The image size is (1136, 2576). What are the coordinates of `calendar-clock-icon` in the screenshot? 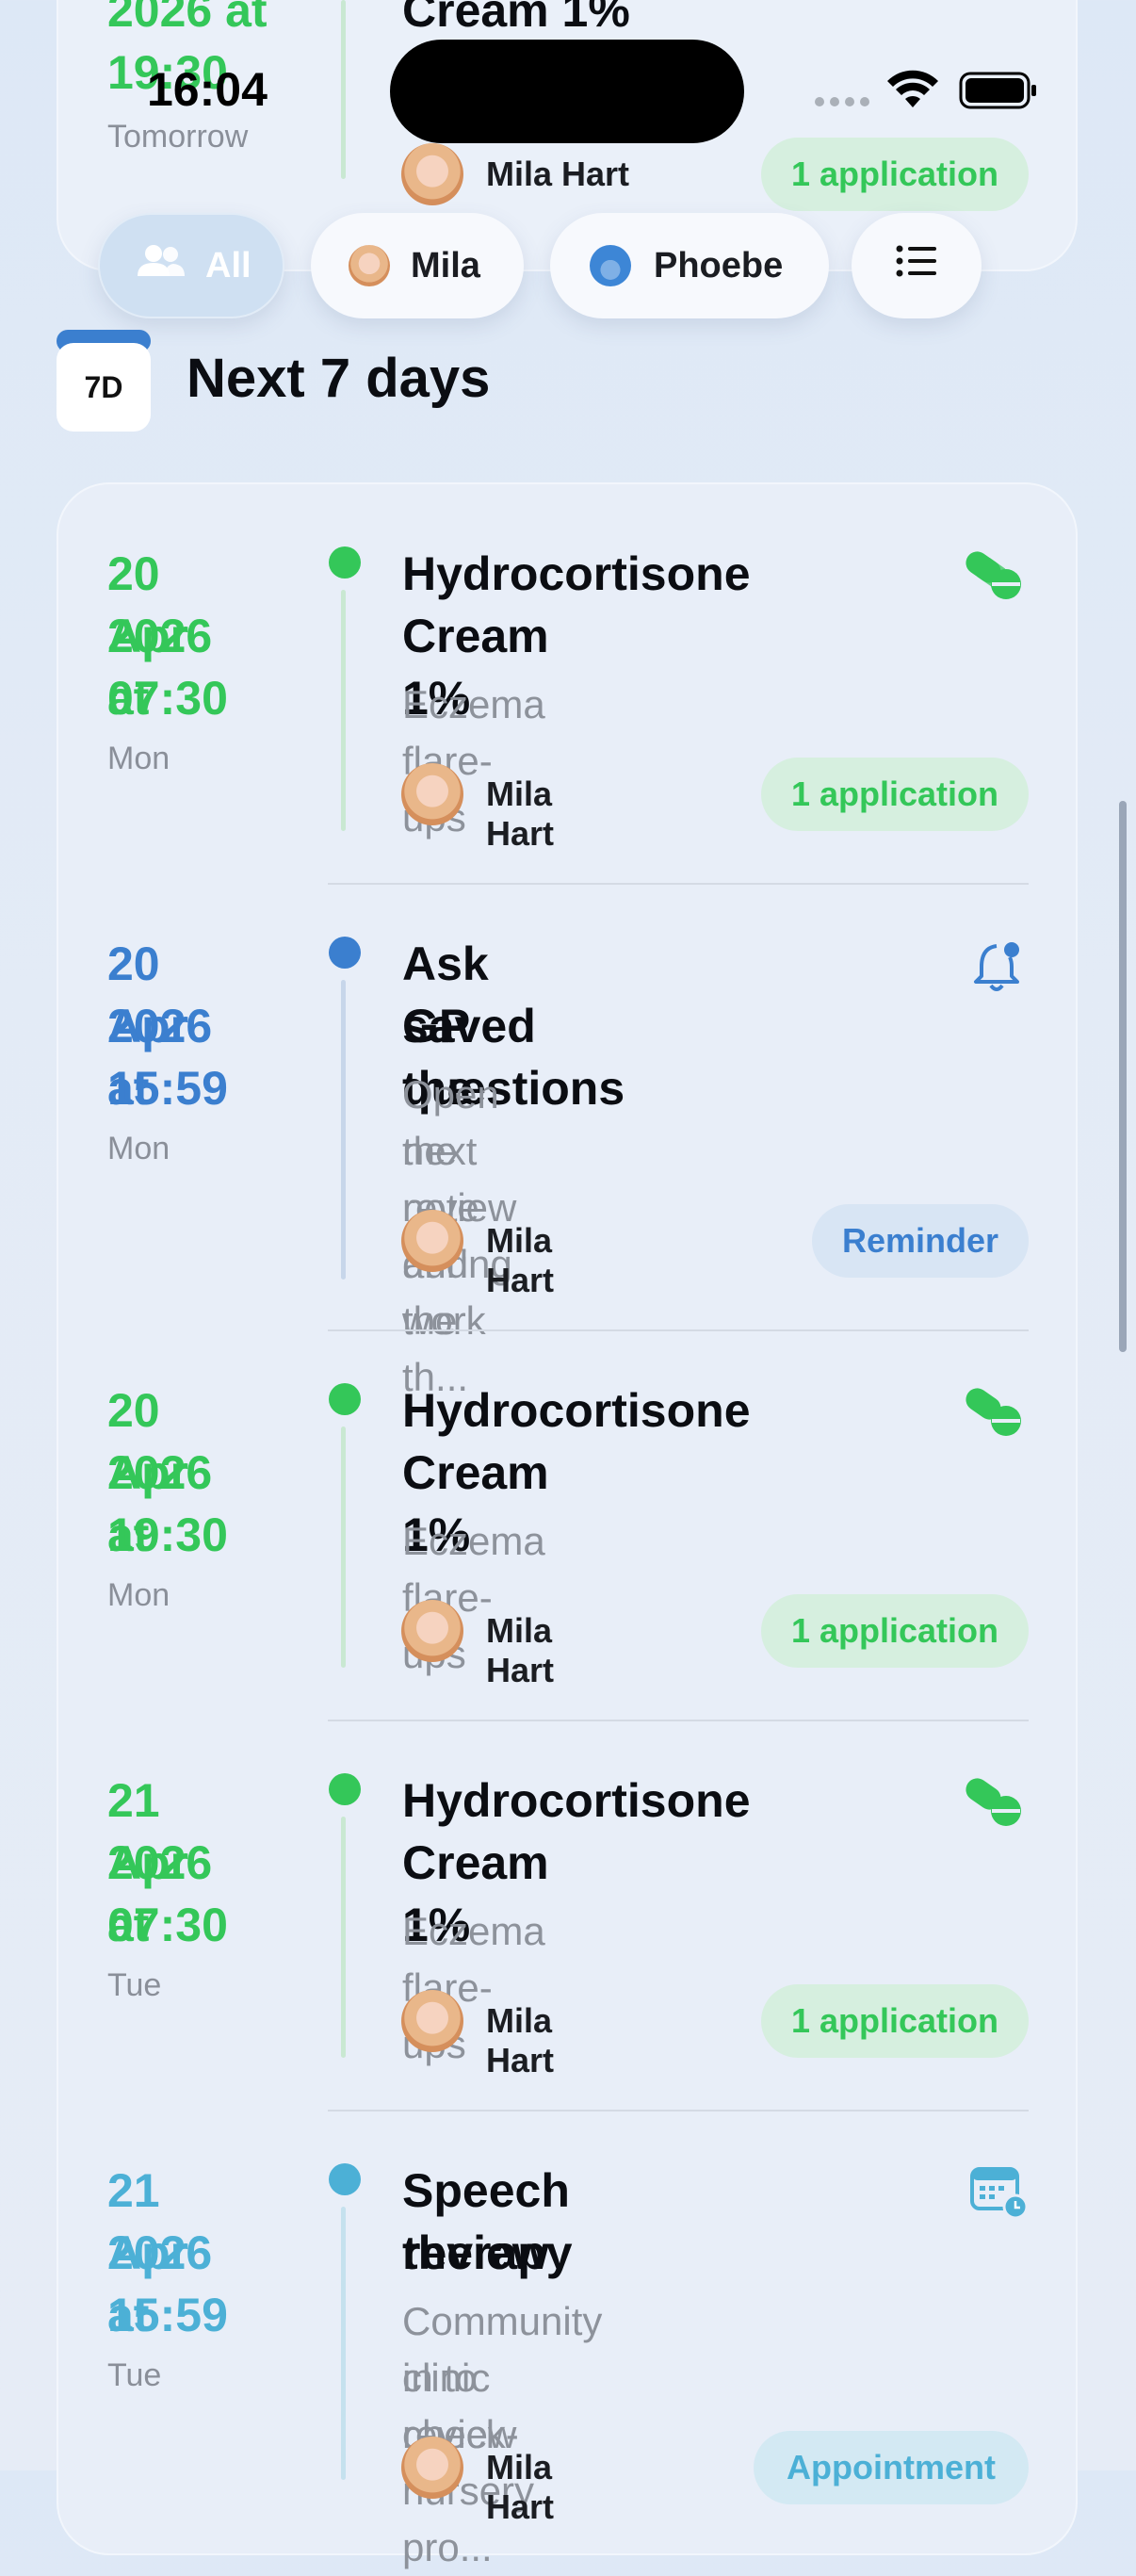 It's located at (1000, 2194).